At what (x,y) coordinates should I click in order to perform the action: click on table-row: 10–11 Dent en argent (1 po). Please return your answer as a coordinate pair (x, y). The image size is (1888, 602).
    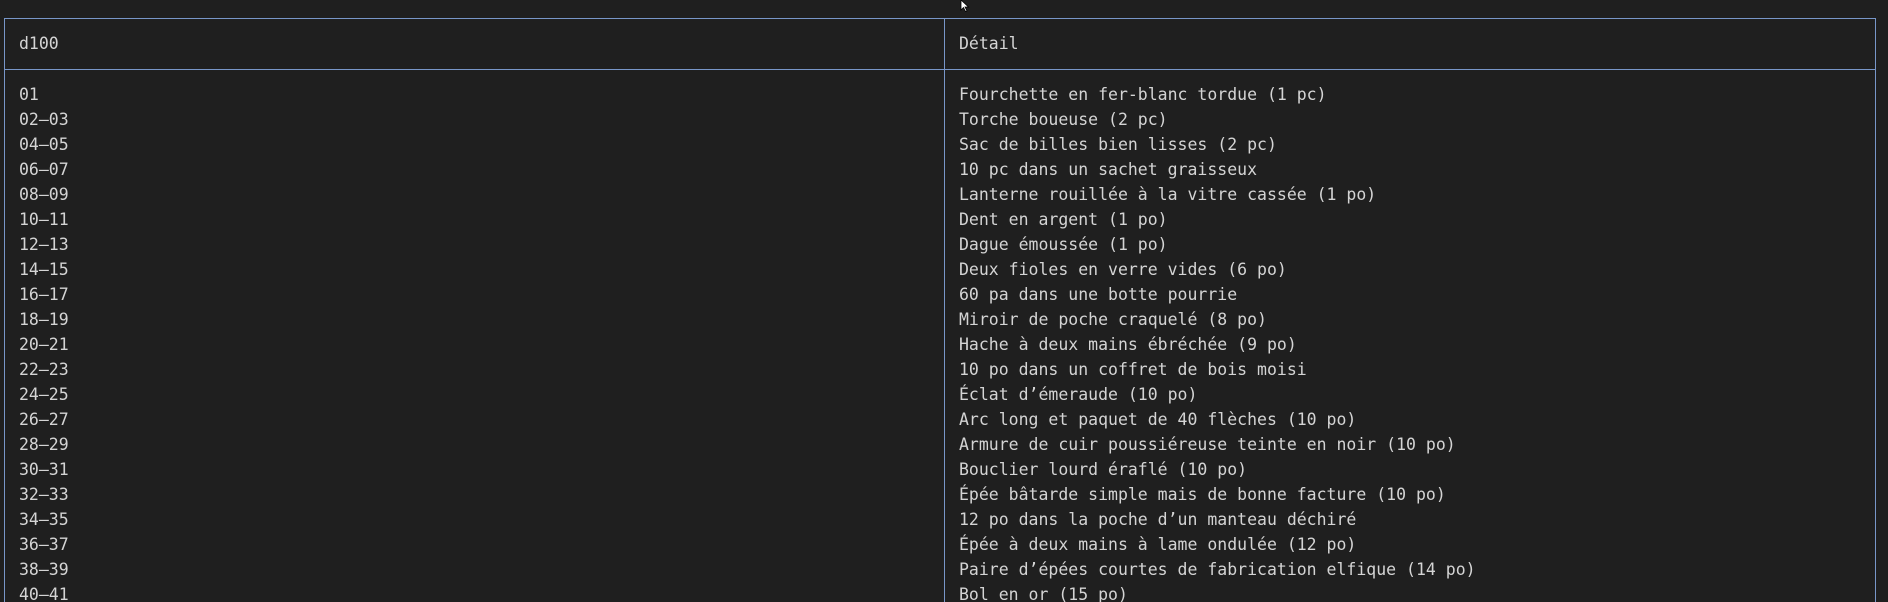
    Looking at the image, I should click on (940, 219).